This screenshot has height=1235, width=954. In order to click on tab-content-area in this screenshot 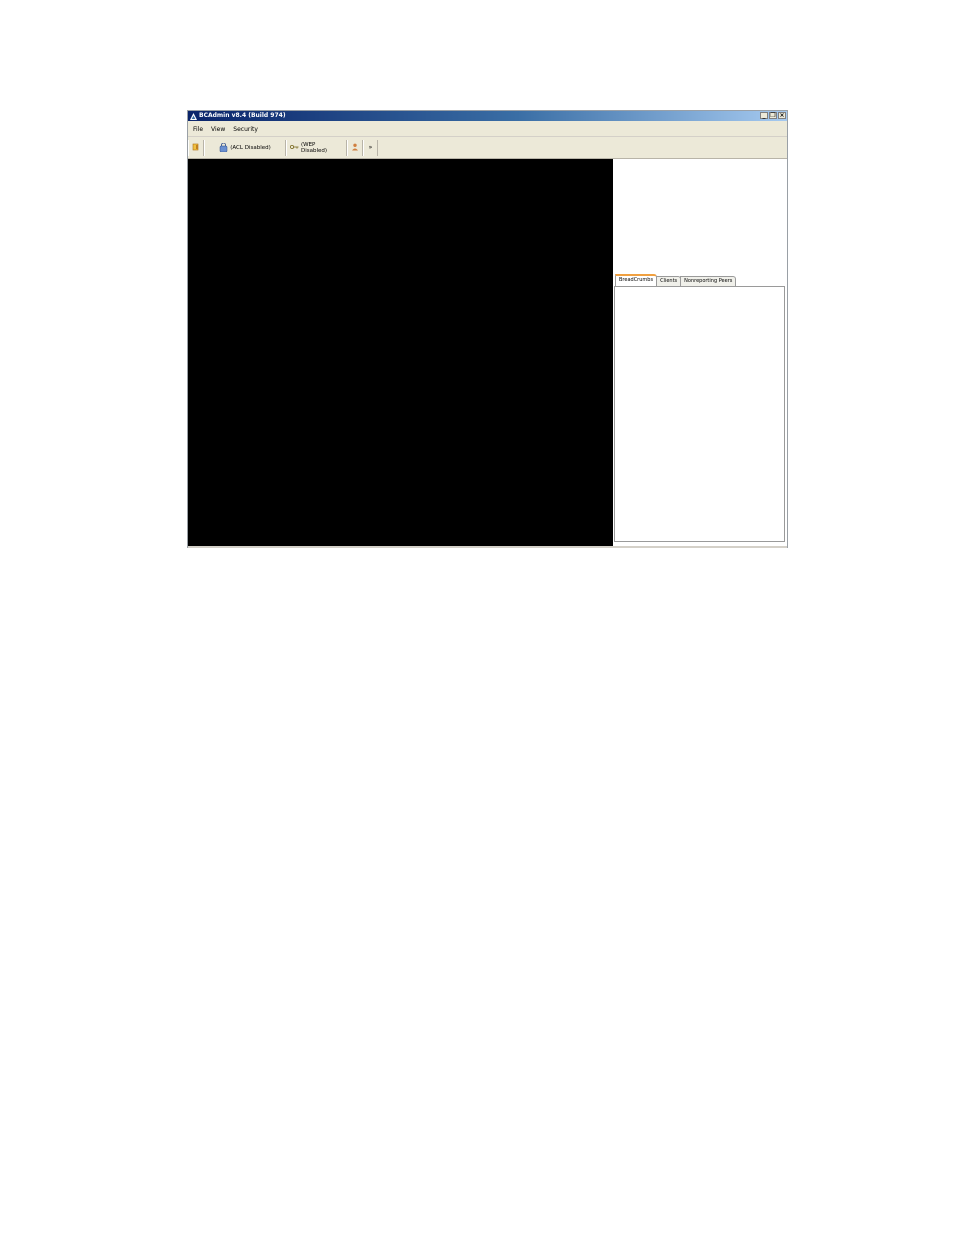, I will do `click(699, 414)`.